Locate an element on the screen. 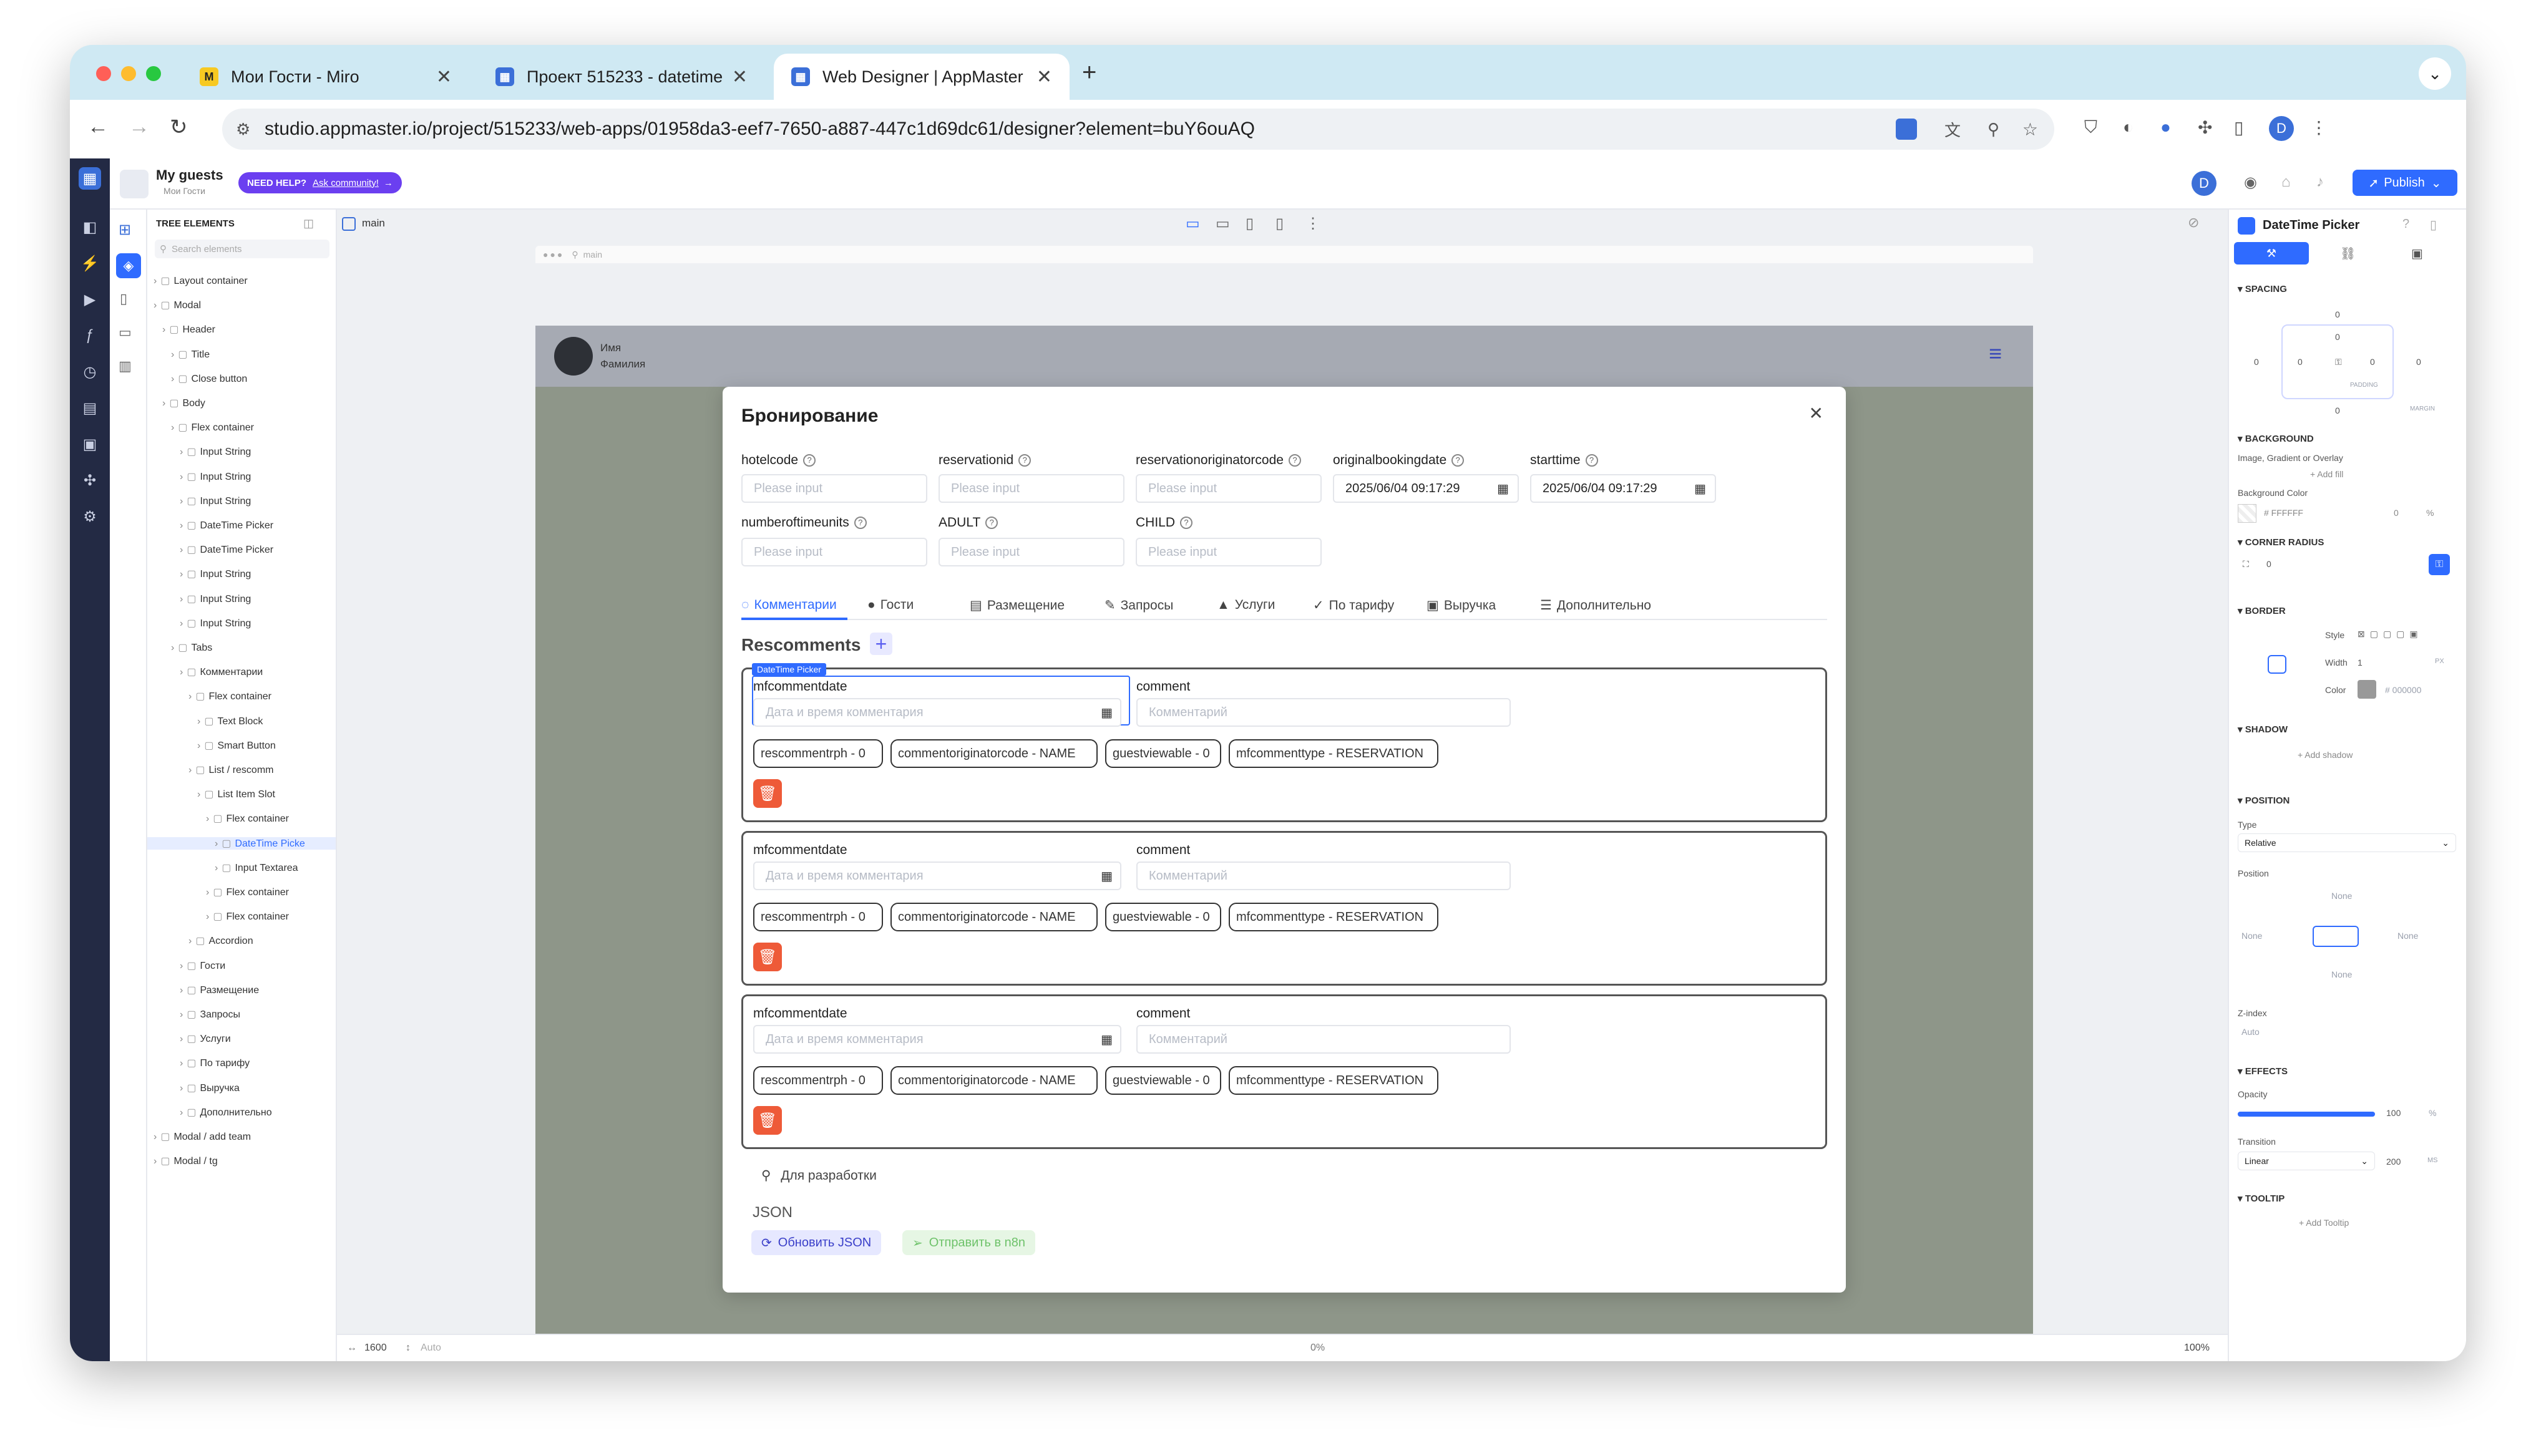  tree-item: › ▢ Layout container is located at coordinates (201, 280).